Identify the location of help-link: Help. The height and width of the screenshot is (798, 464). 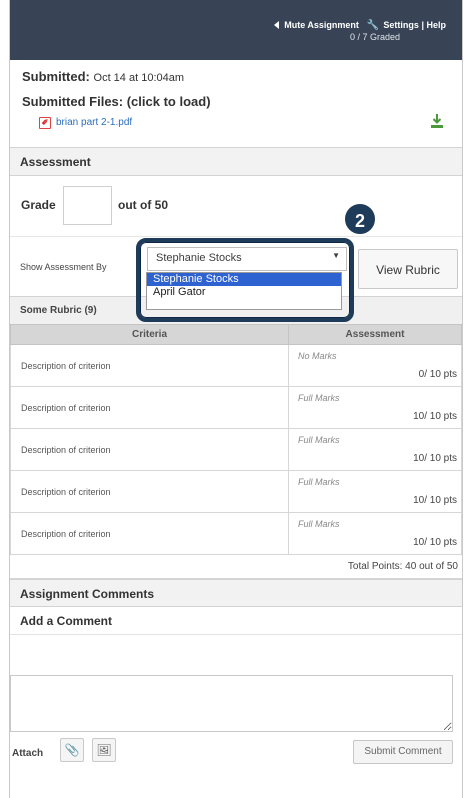
(436, 25).